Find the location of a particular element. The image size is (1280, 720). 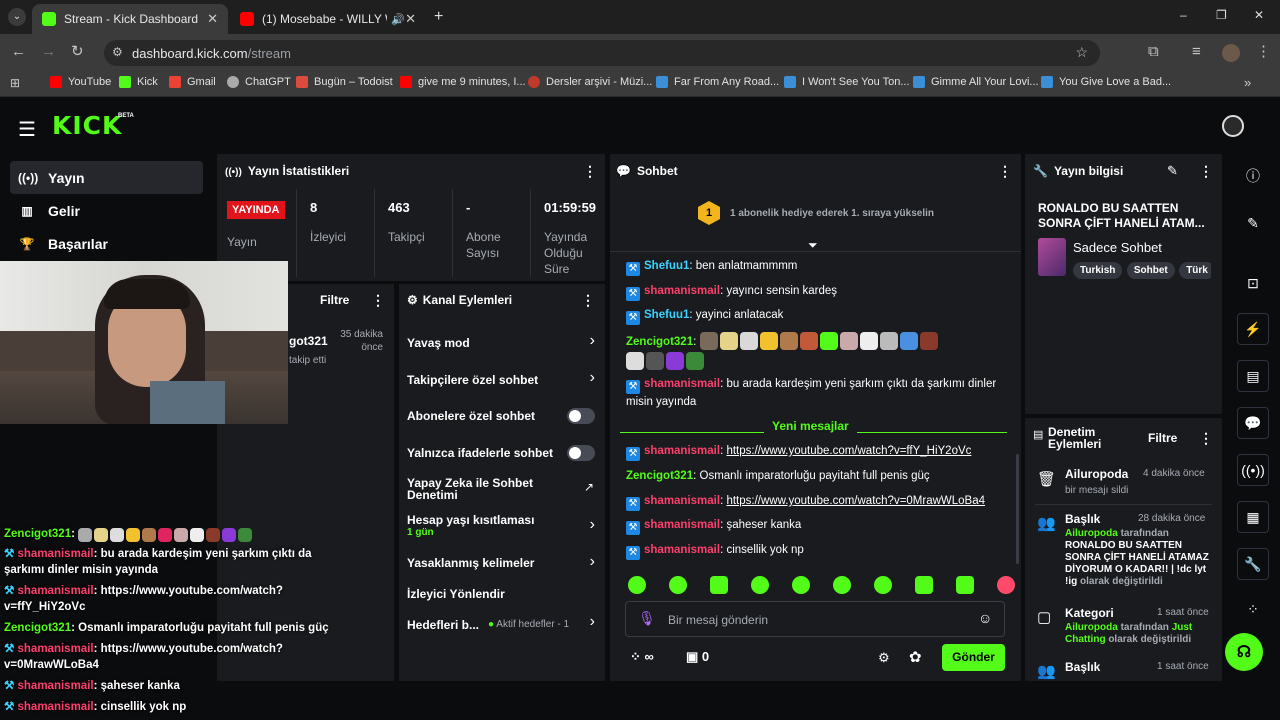

followers-only-row: Takipçilere özel sohbet is located at coordinates (501, 380).